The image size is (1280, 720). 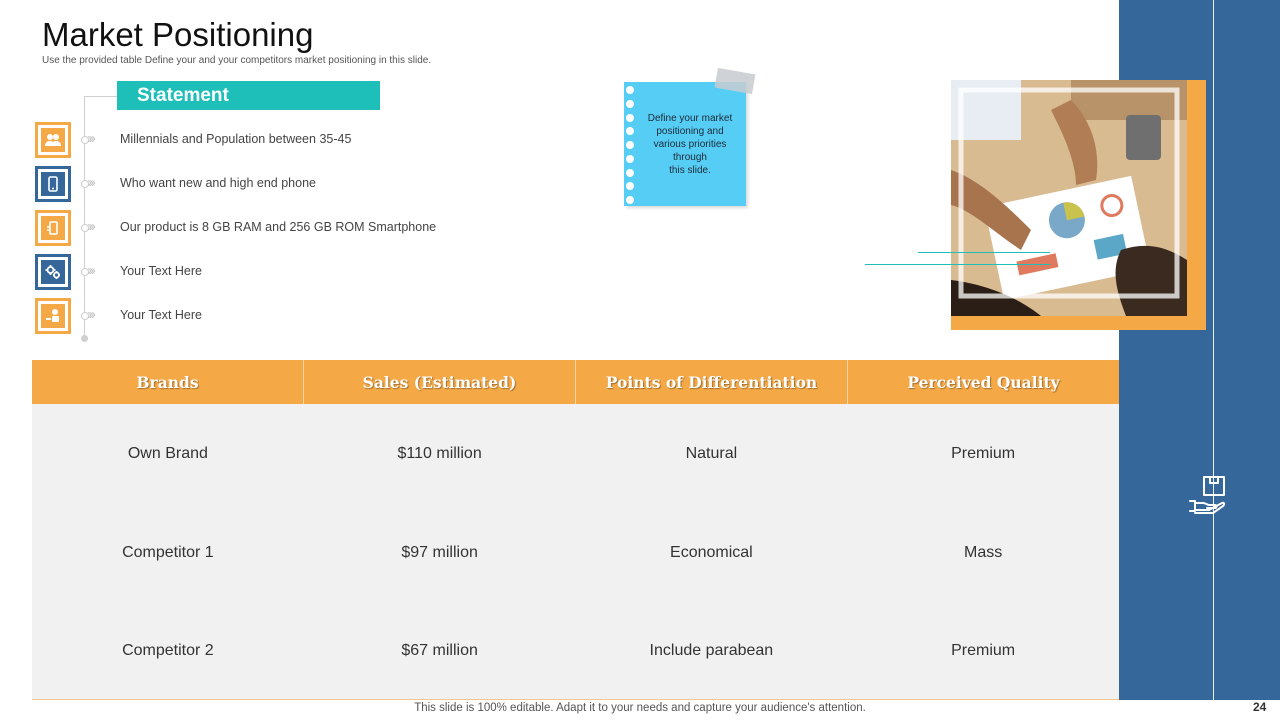 What do you see at coordinates (575, 553) in the screenshot?
I see `table-row: Competitor 1 $97 million Economical Mass` at bounding box center [575, 553].